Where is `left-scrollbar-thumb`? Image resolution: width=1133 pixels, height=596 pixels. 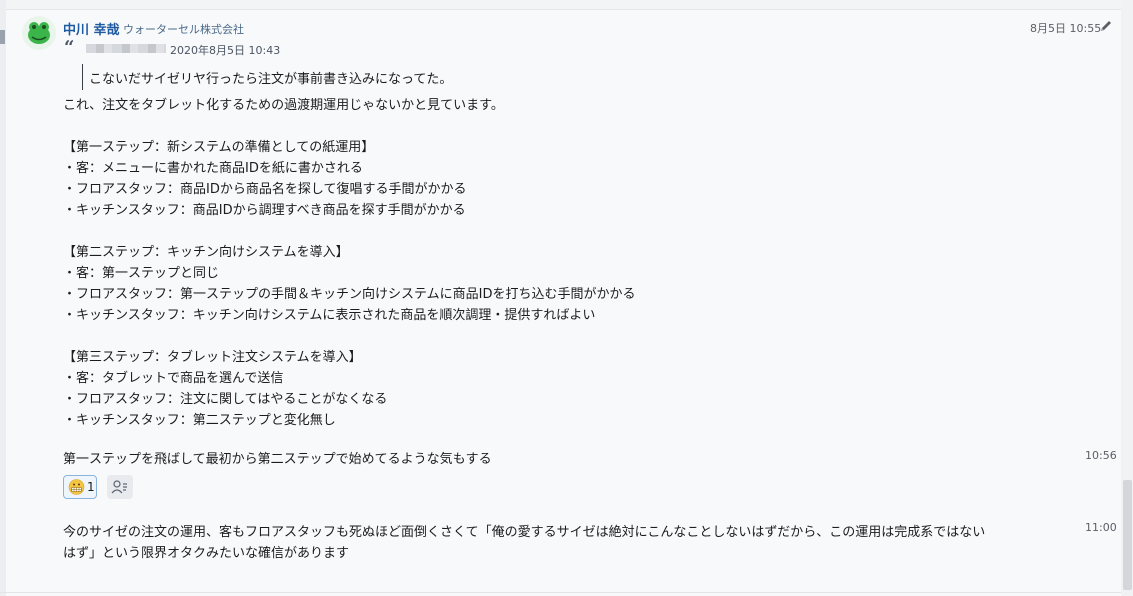 left-scrollbar-thumb is located at coordinates (2, 37).